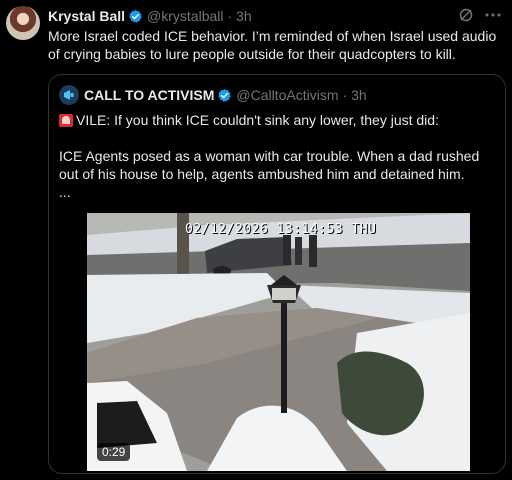 The image size is (512, 480). Describe the element at coordinates (185, 16) in the screenshot. I see `author-handle: @krystalball` at that location.